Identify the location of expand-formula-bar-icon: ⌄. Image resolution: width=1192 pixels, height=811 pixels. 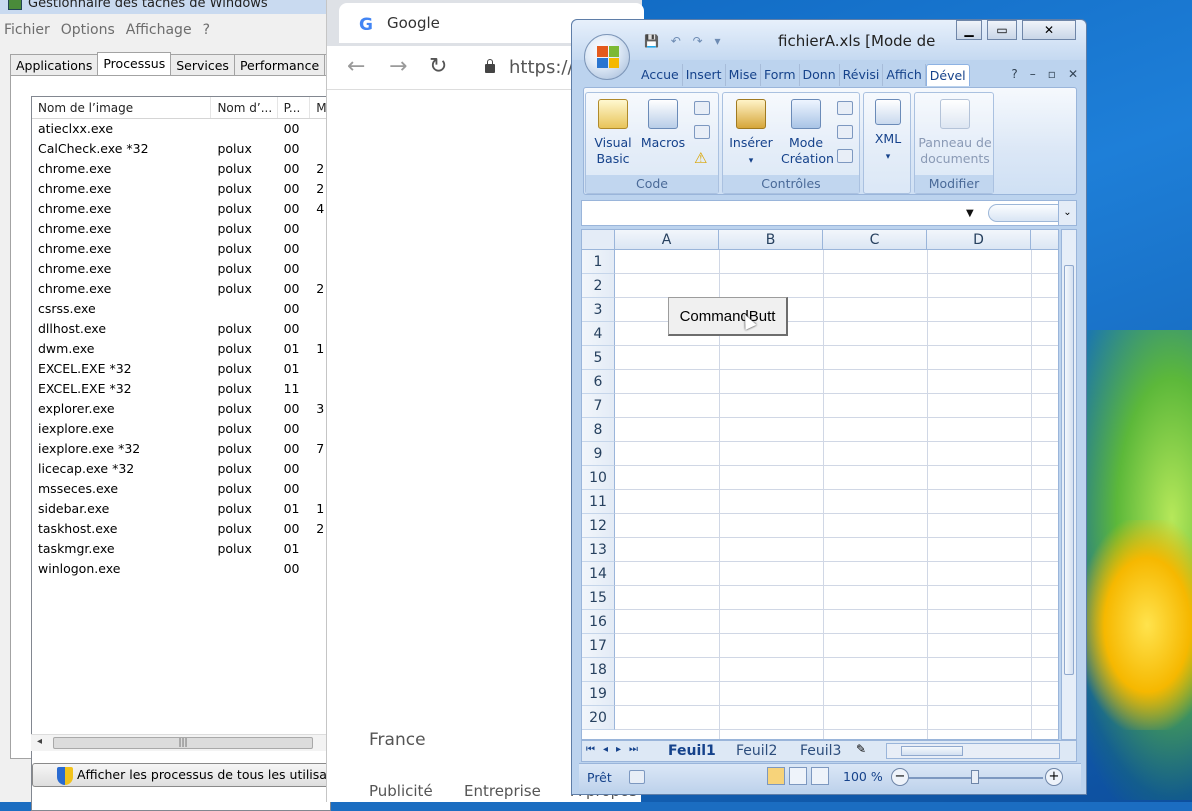
(1067, 213).